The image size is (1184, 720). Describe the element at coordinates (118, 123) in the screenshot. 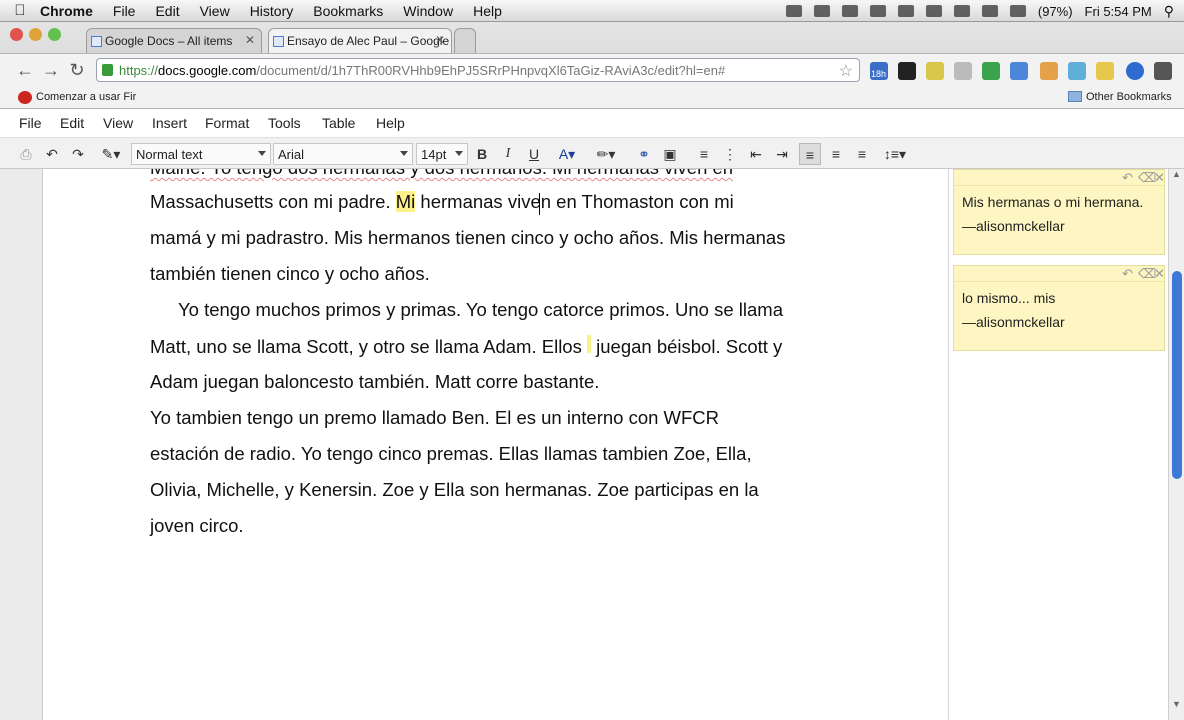

I see `docs-menu-view: View` at that location.